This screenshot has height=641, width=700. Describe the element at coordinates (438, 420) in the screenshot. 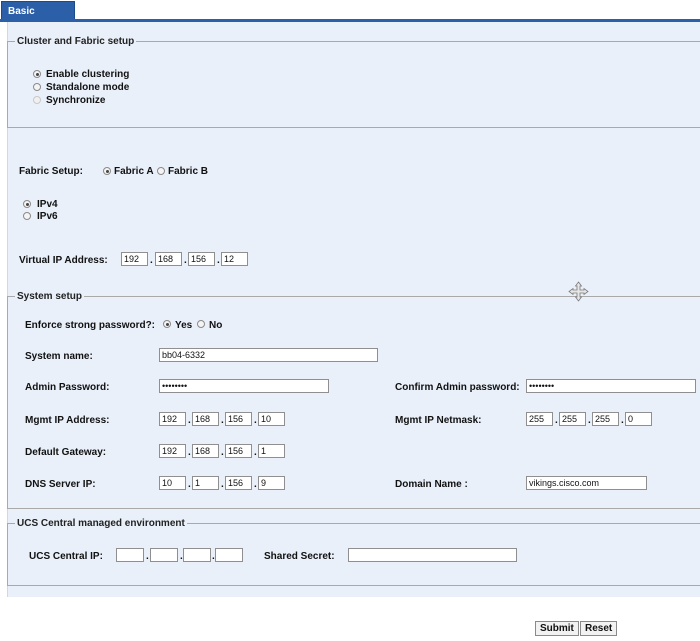

I see `netmask-label: Mgmt IP Netmask:` at that location.